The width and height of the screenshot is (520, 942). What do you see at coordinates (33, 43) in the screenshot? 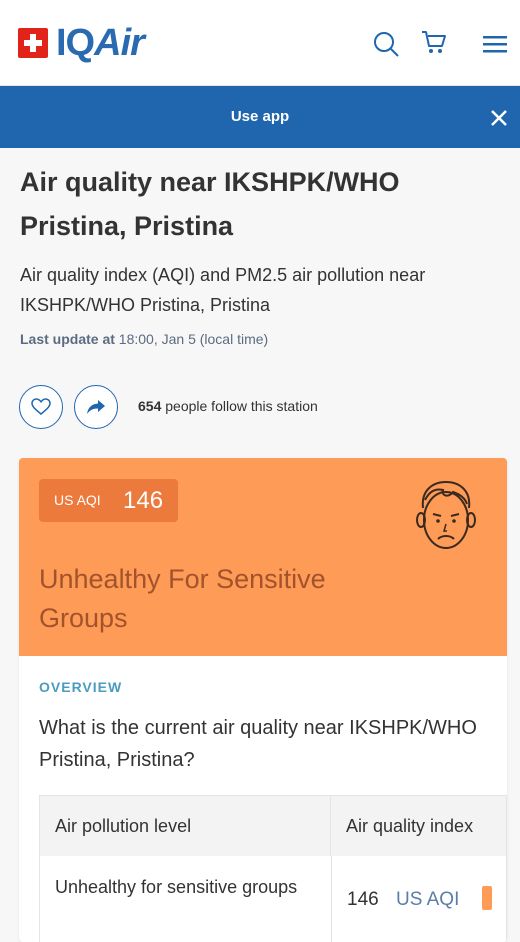
I see `swiss-flag-icon` at bounding box center [33, 43].